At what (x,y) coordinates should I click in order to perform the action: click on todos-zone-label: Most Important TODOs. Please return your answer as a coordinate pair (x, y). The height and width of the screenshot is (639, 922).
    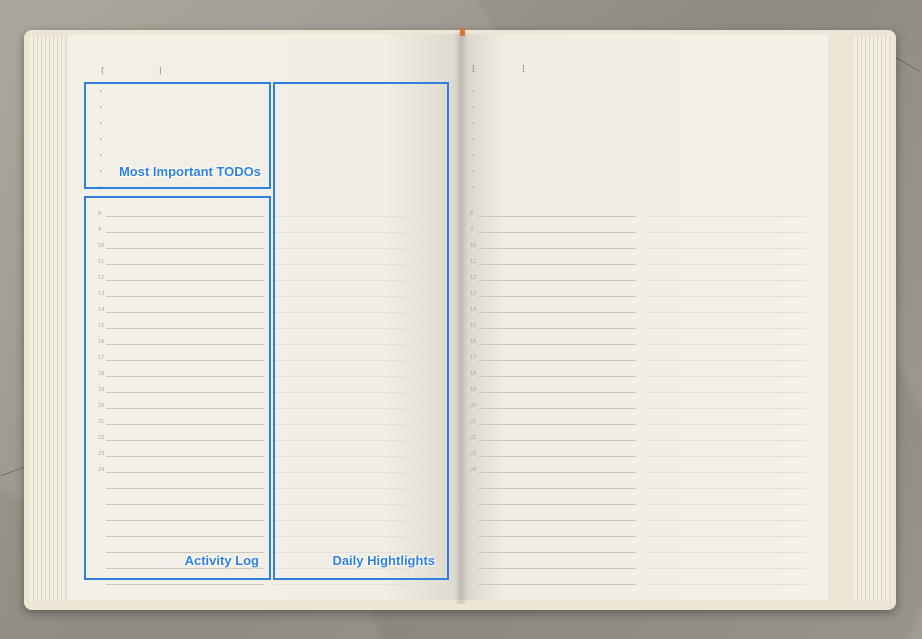
    Looking at the image, I should click on (189, 171).